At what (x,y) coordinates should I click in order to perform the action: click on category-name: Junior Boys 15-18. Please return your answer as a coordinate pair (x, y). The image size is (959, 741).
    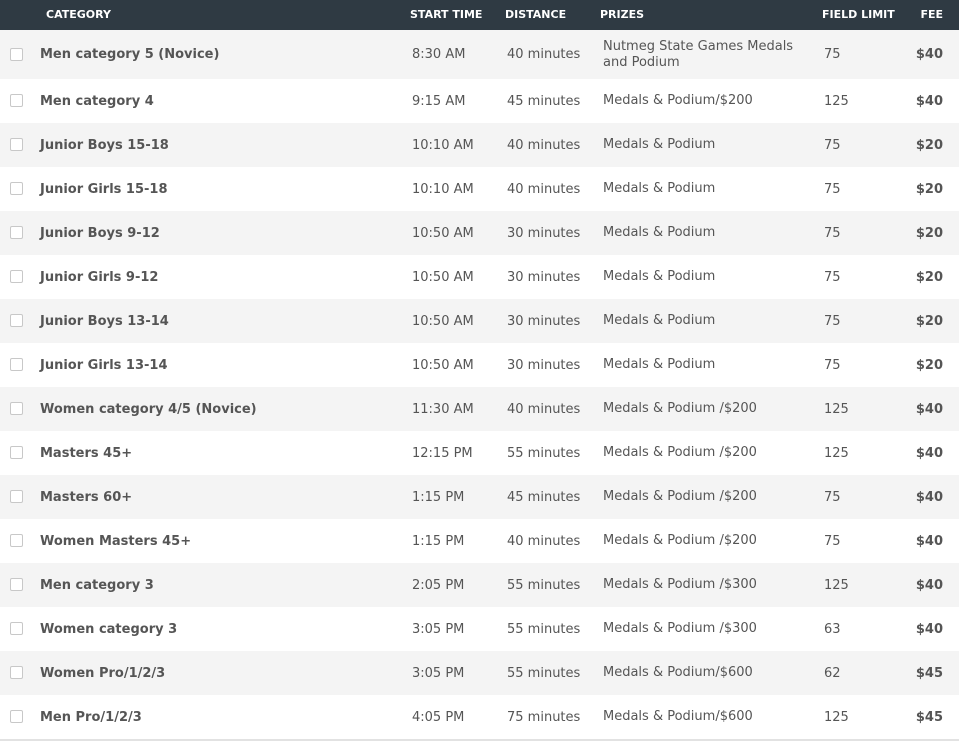
    Looking at the image, I should click on (104, 145).